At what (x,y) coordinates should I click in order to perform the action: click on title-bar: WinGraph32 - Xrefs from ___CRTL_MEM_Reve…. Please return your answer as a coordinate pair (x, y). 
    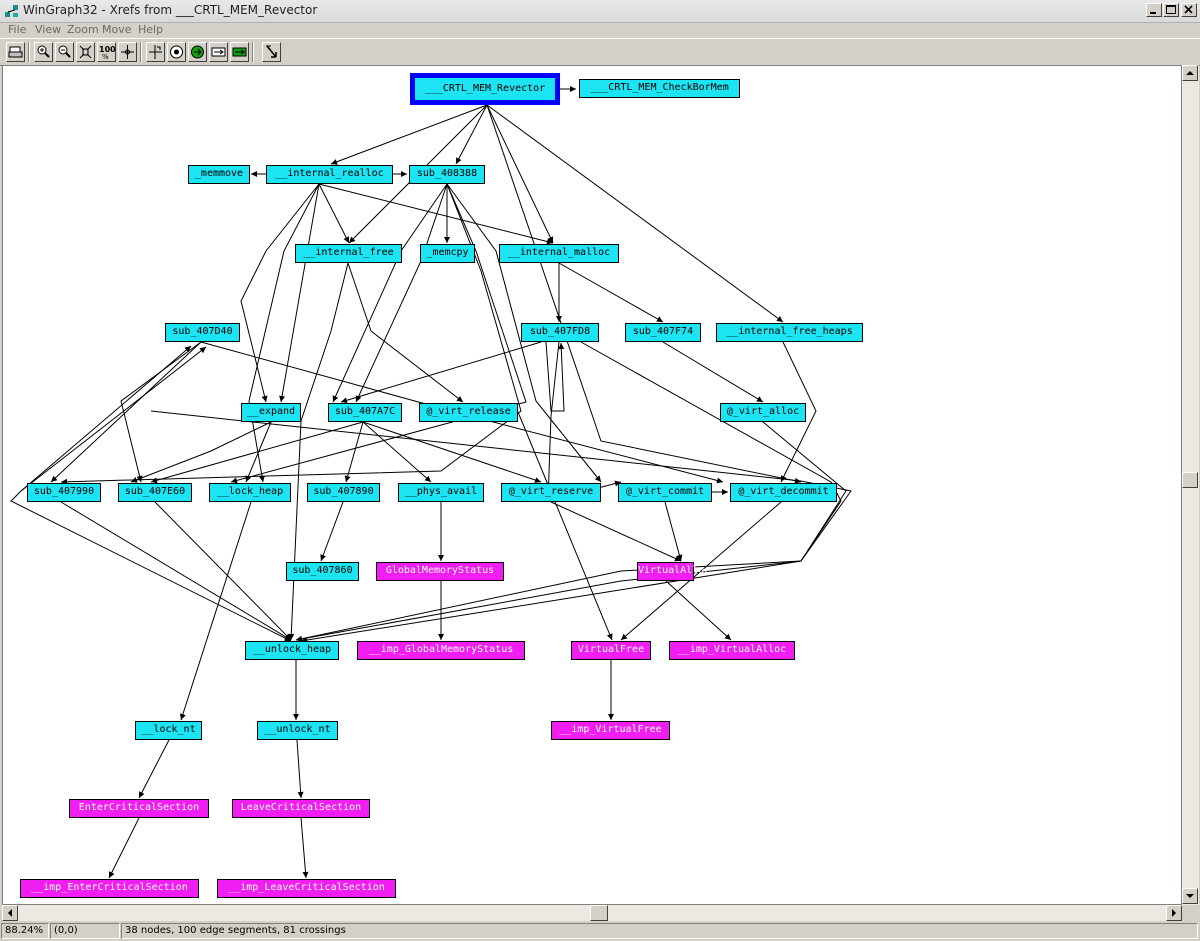
    Looking at the image, I should click on (600, 11).